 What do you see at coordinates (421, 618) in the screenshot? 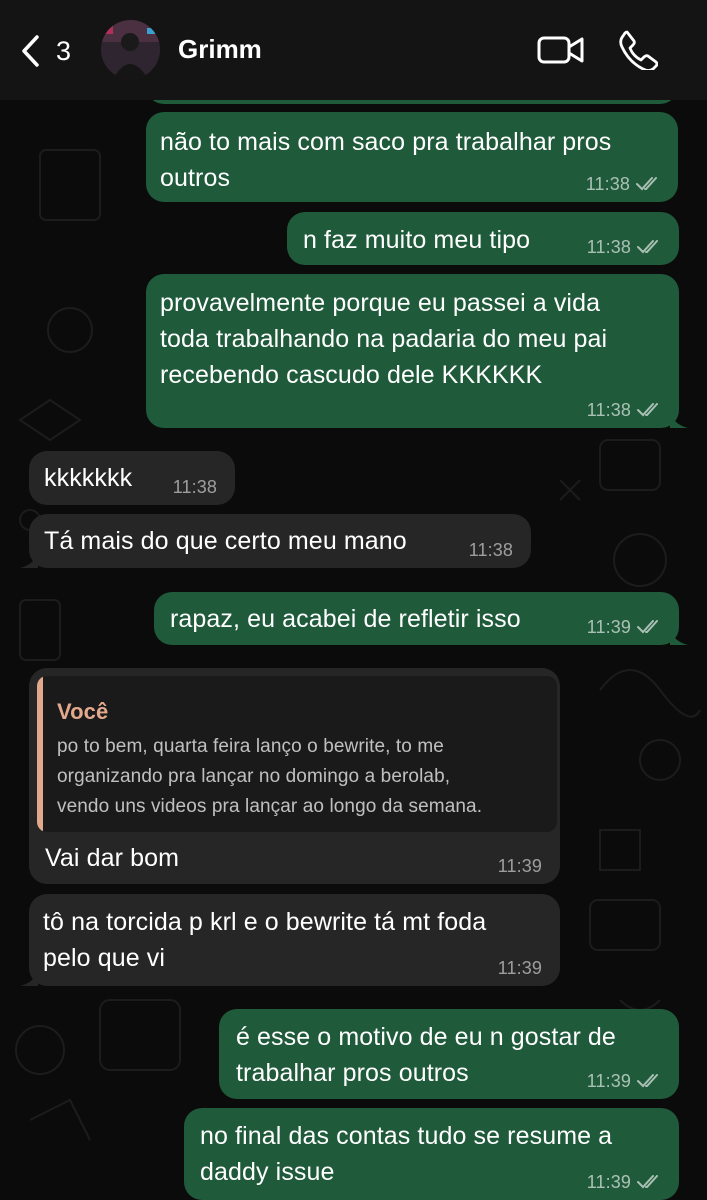
I see `message-bubble: rapaz, eu acabei de refletir isso 11:39` at bounding box center [421, 618].